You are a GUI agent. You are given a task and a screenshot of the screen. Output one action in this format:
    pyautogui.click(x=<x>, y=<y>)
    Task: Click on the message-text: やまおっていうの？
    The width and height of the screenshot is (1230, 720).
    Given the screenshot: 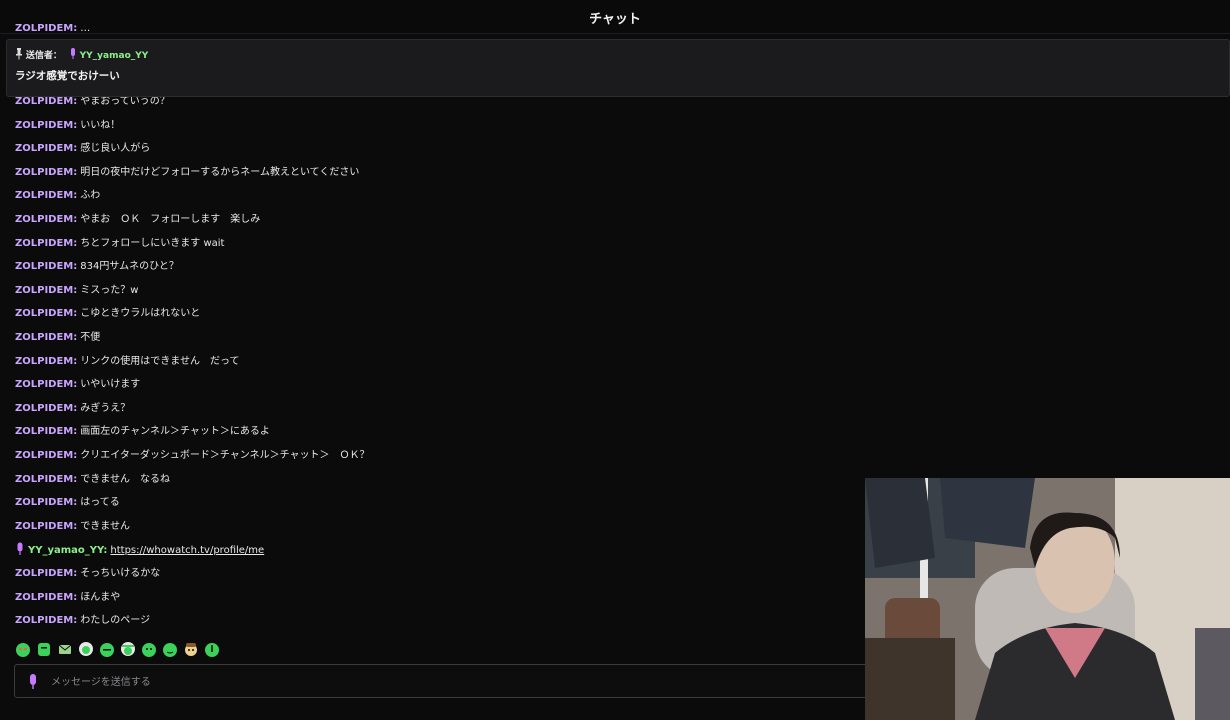 What is the action you would take?
    pyautogui.click(x=125, y=101)
    